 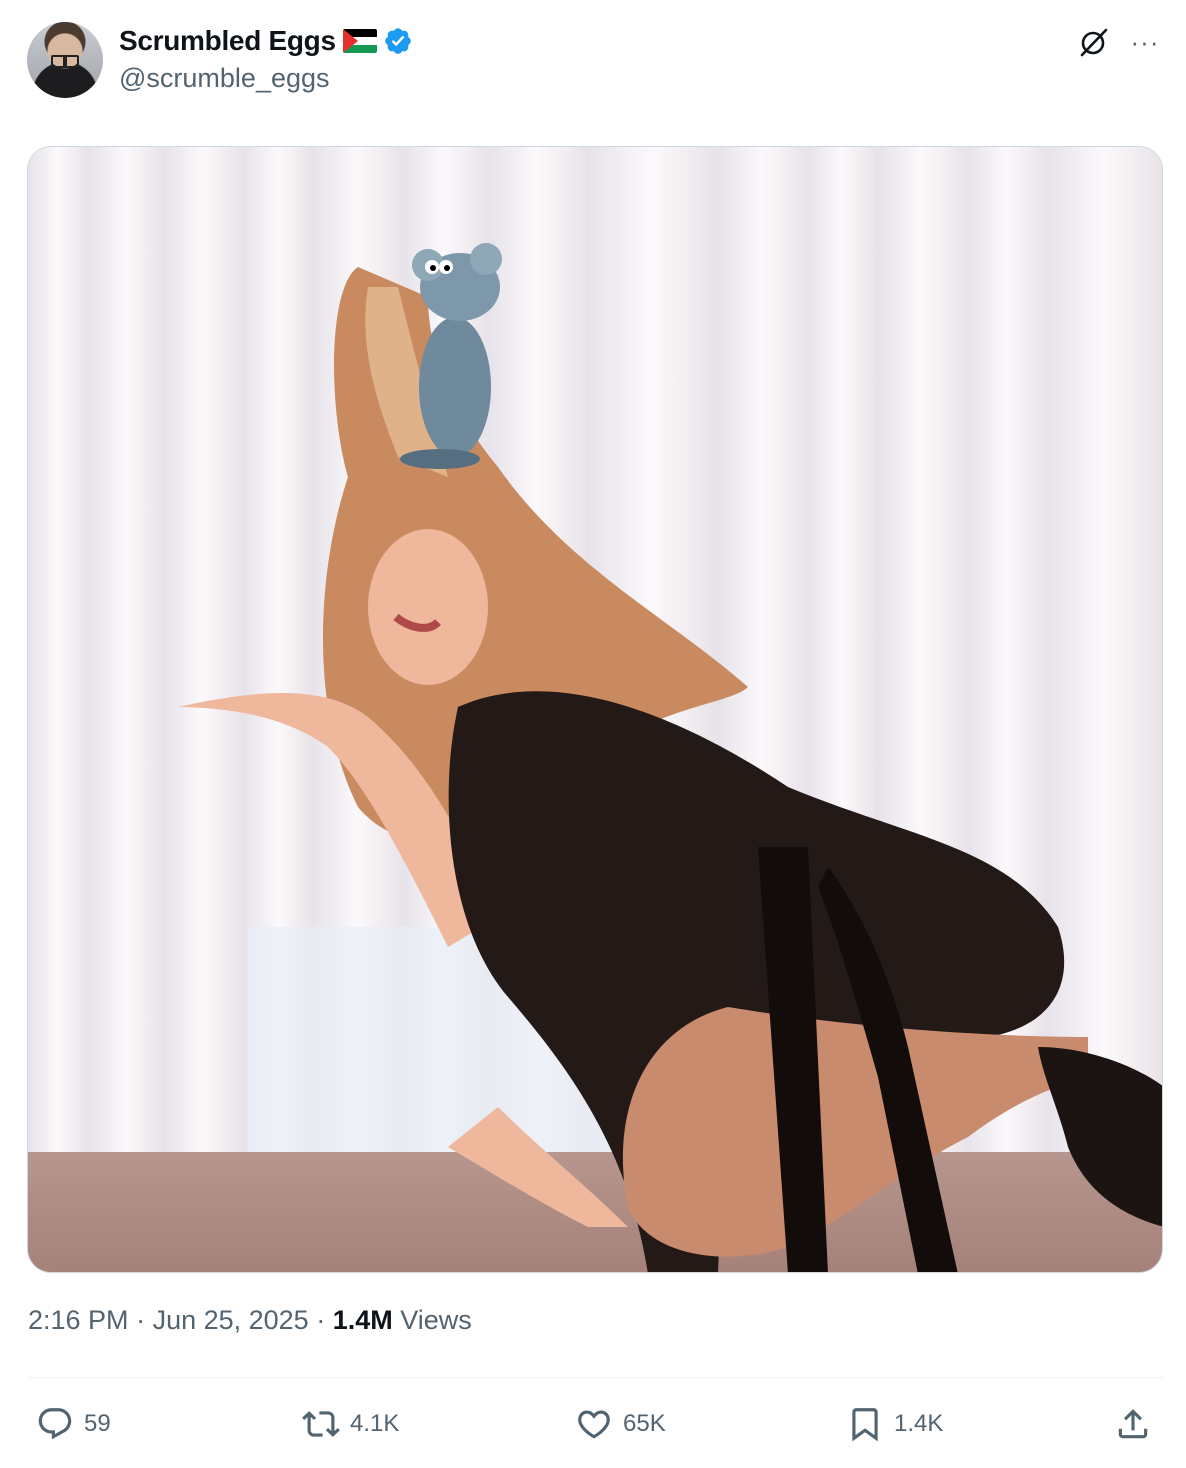 What do you see at coordinates (593, 60) in the screenshot?
I see `tweet-header: Scrumbled Eggs @scrumble_eggs ···` at bounding box center [593, 60].